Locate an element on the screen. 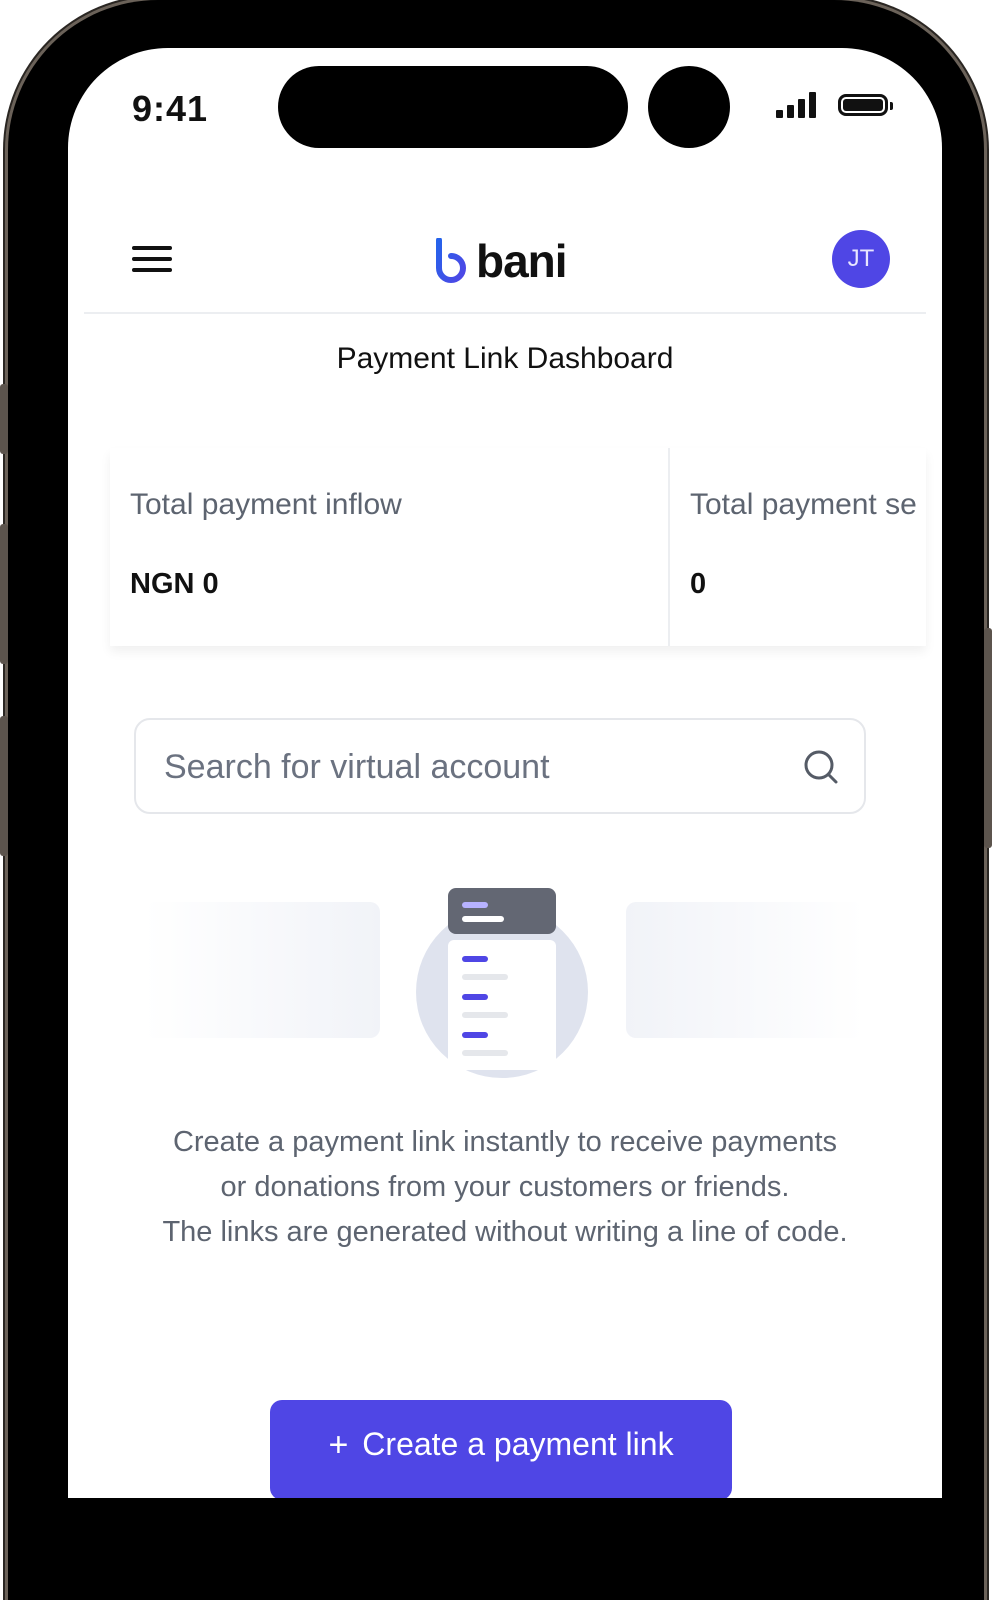 This screenshot has height=1600, width=992. stat-card-sent: Total payment se 0 is located at coordinates (798, 547).